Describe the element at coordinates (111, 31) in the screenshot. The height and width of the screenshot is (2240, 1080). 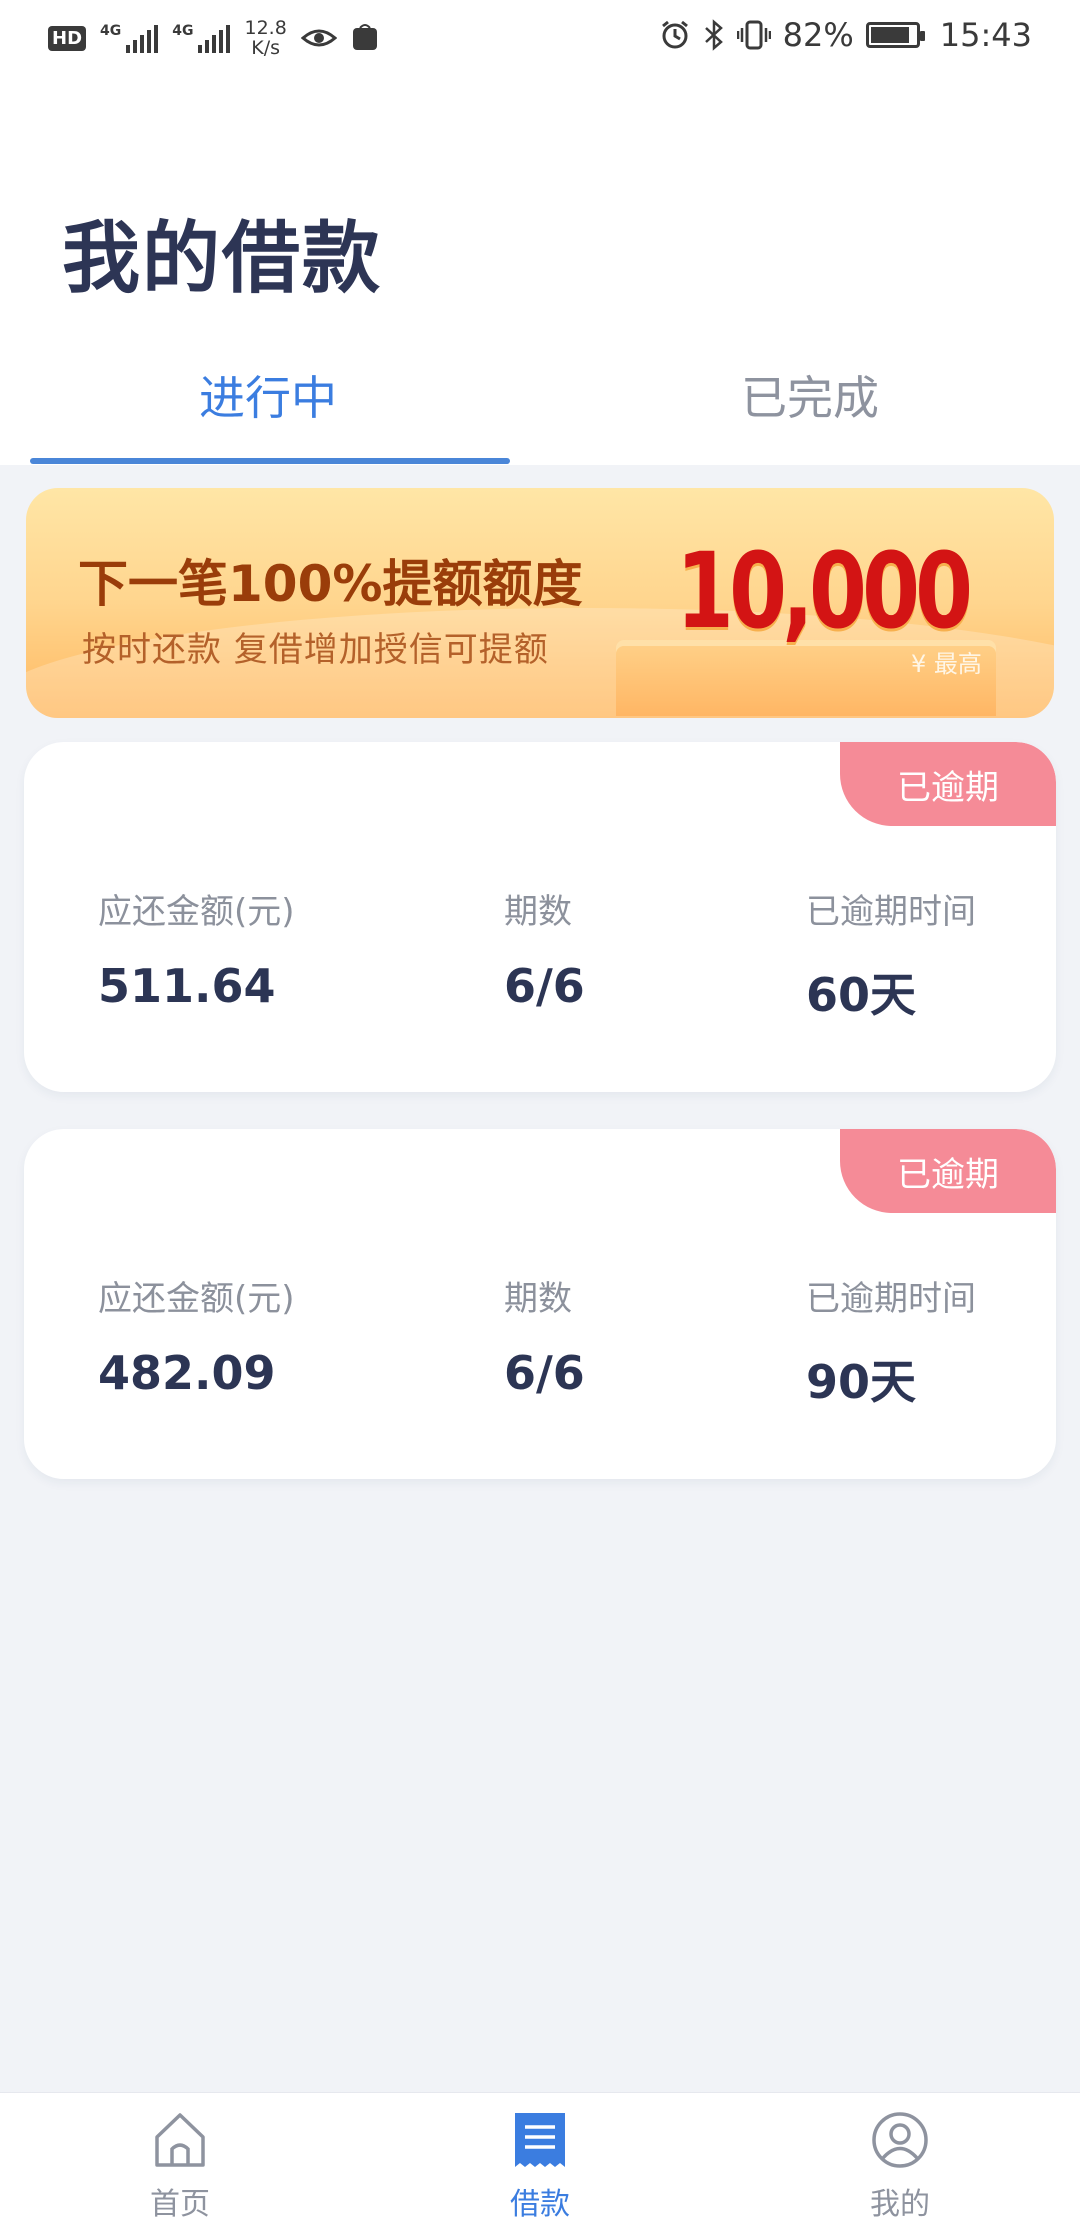
I see `sim1-network-label: 4G` at that location.